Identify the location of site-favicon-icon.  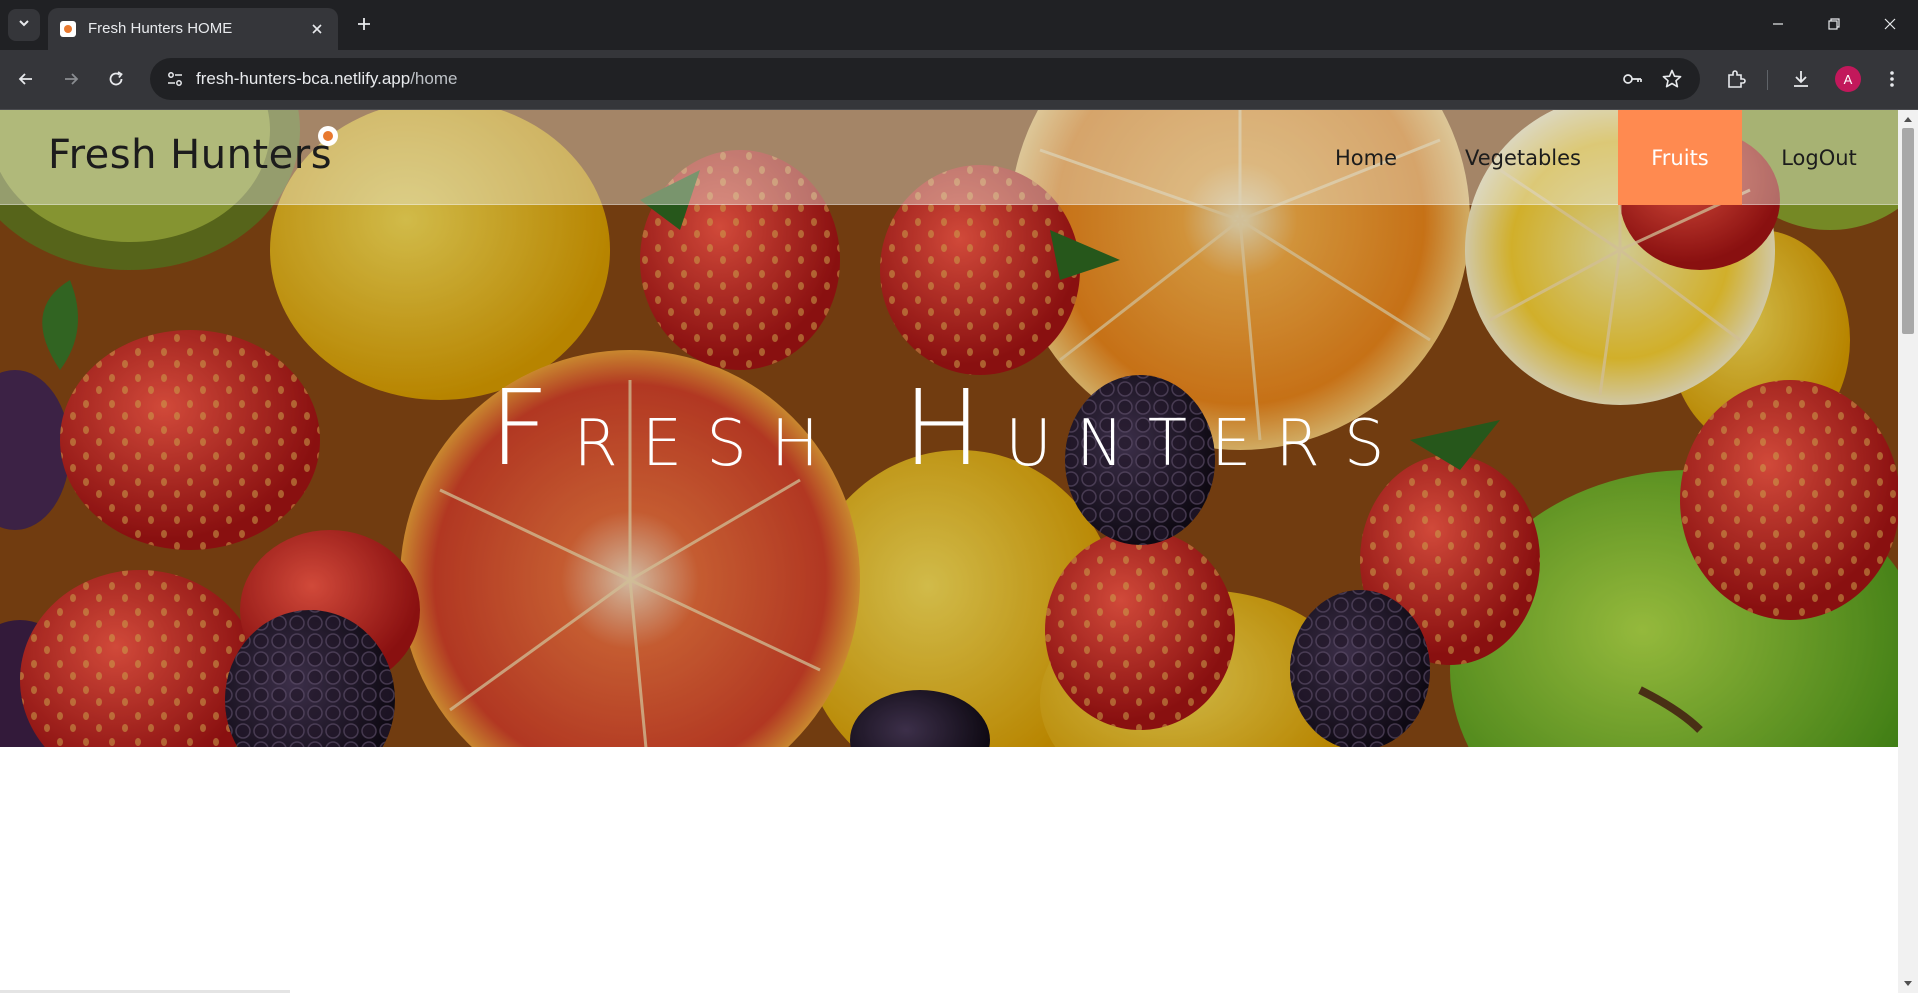
(68, 29).